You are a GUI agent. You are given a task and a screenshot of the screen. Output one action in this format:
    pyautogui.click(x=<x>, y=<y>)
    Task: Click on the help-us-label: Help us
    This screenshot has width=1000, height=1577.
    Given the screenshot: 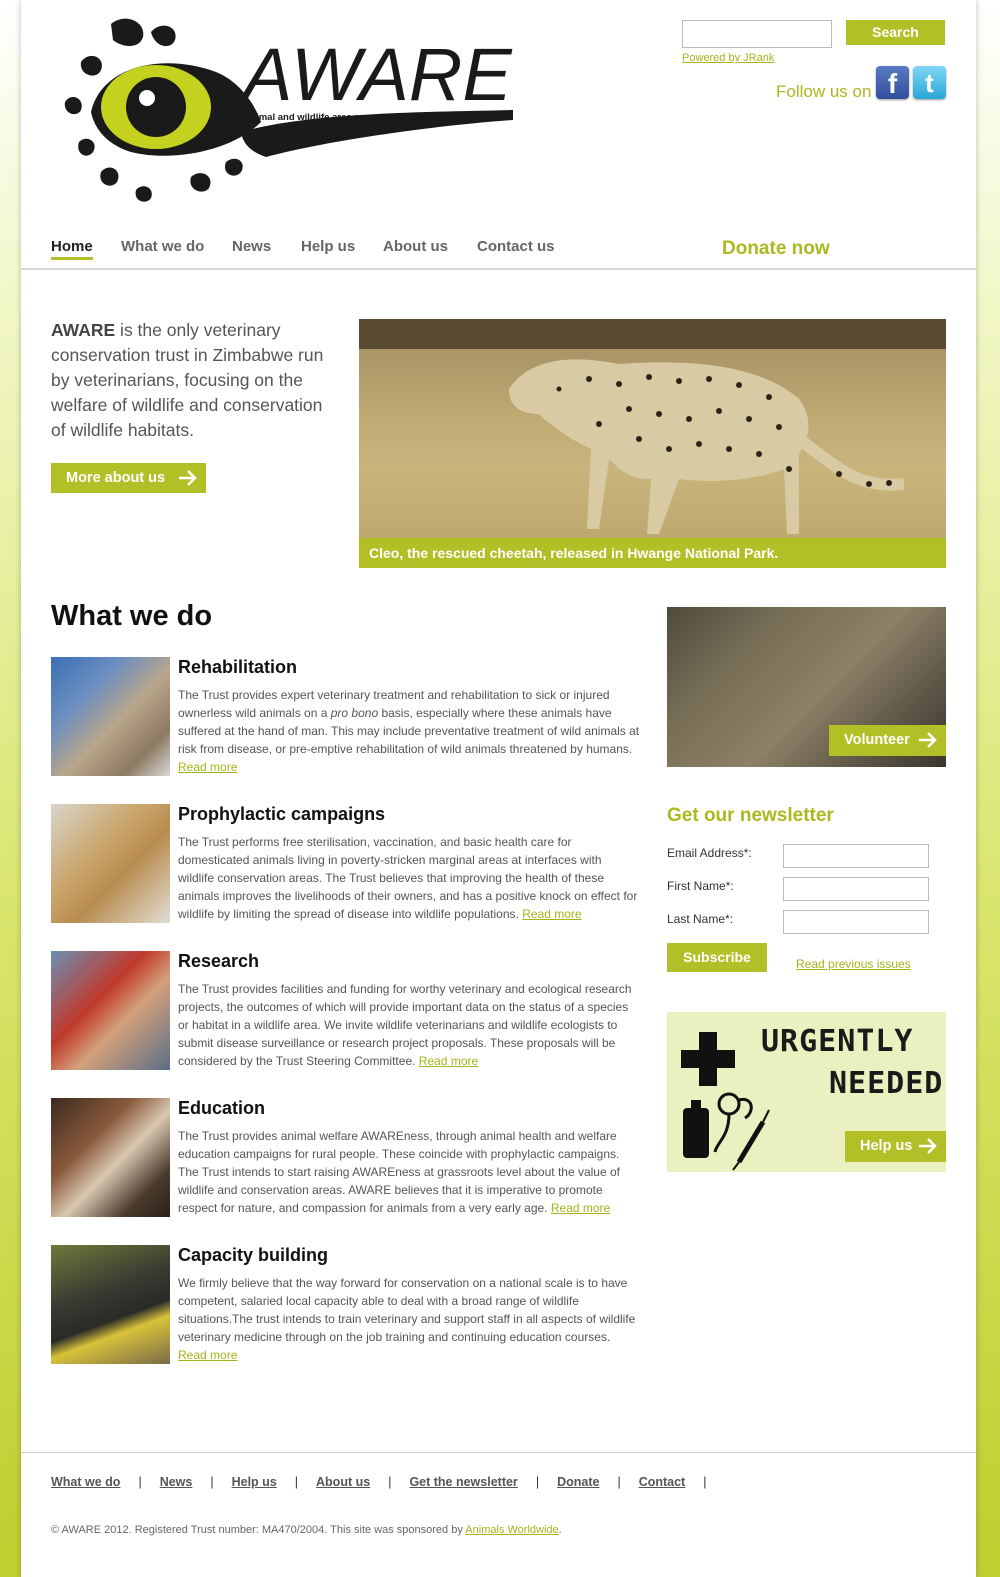 What is the action you would take?
    pyautogui.click(x=886, y=1146)
    